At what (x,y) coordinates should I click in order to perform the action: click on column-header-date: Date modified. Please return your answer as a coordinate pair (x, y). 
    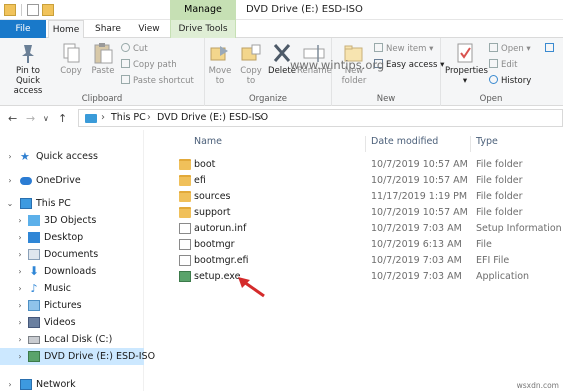
    Looking at the image, I should click on (404, 144).